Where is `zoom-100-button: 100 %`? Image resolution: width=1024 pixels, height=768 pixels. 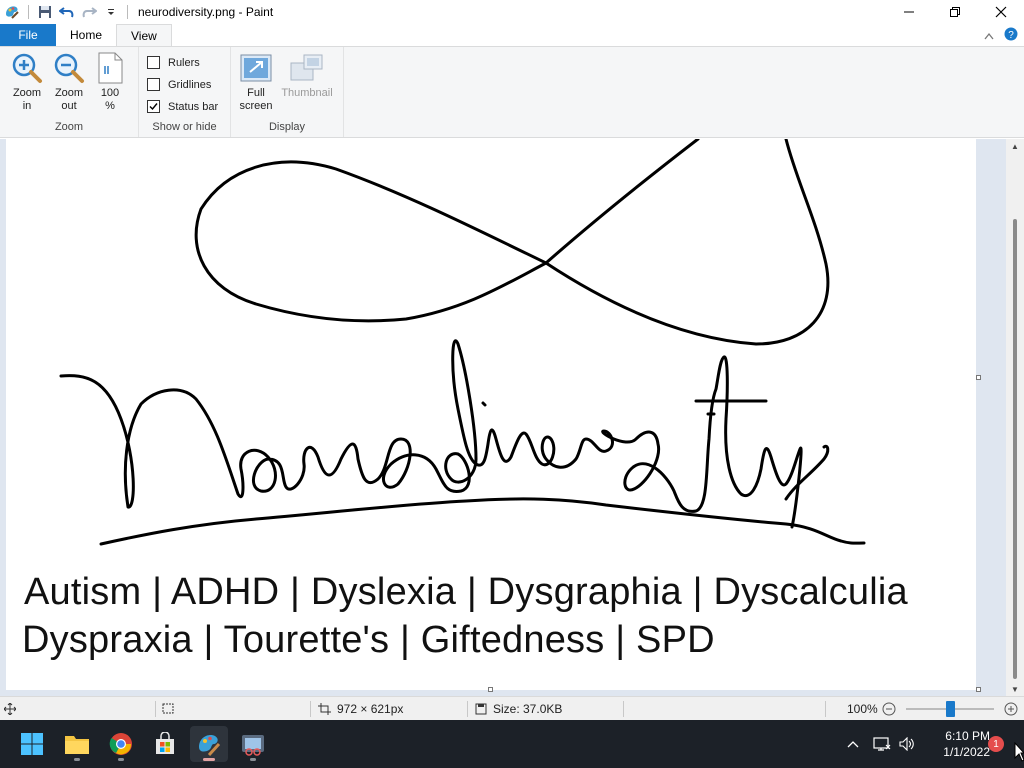
zoom-100-button: 100 % is located at coordinates (110, 82).